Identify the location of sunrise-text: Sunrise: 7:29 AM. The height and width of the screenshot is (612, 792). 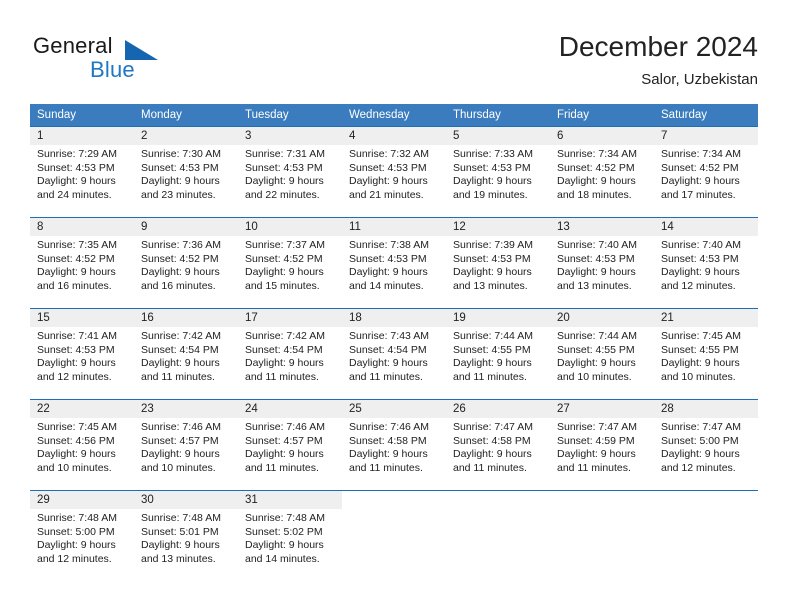
(77, 154).